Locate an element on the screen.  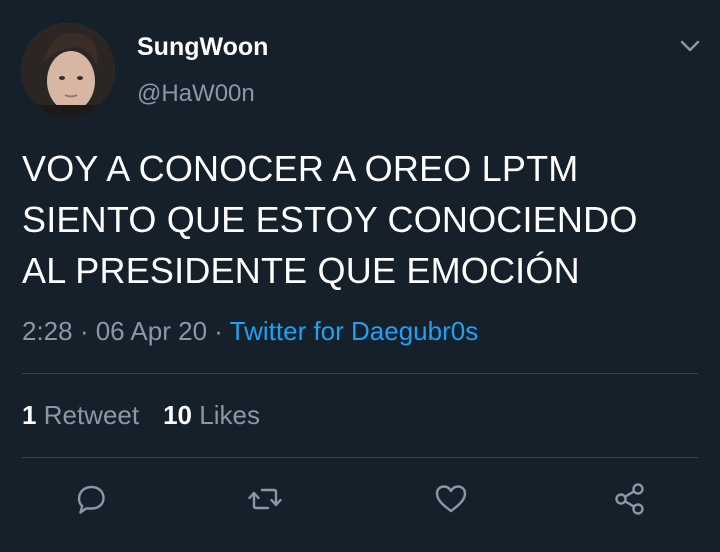
reply-icon is located at coordinates (91, 499).